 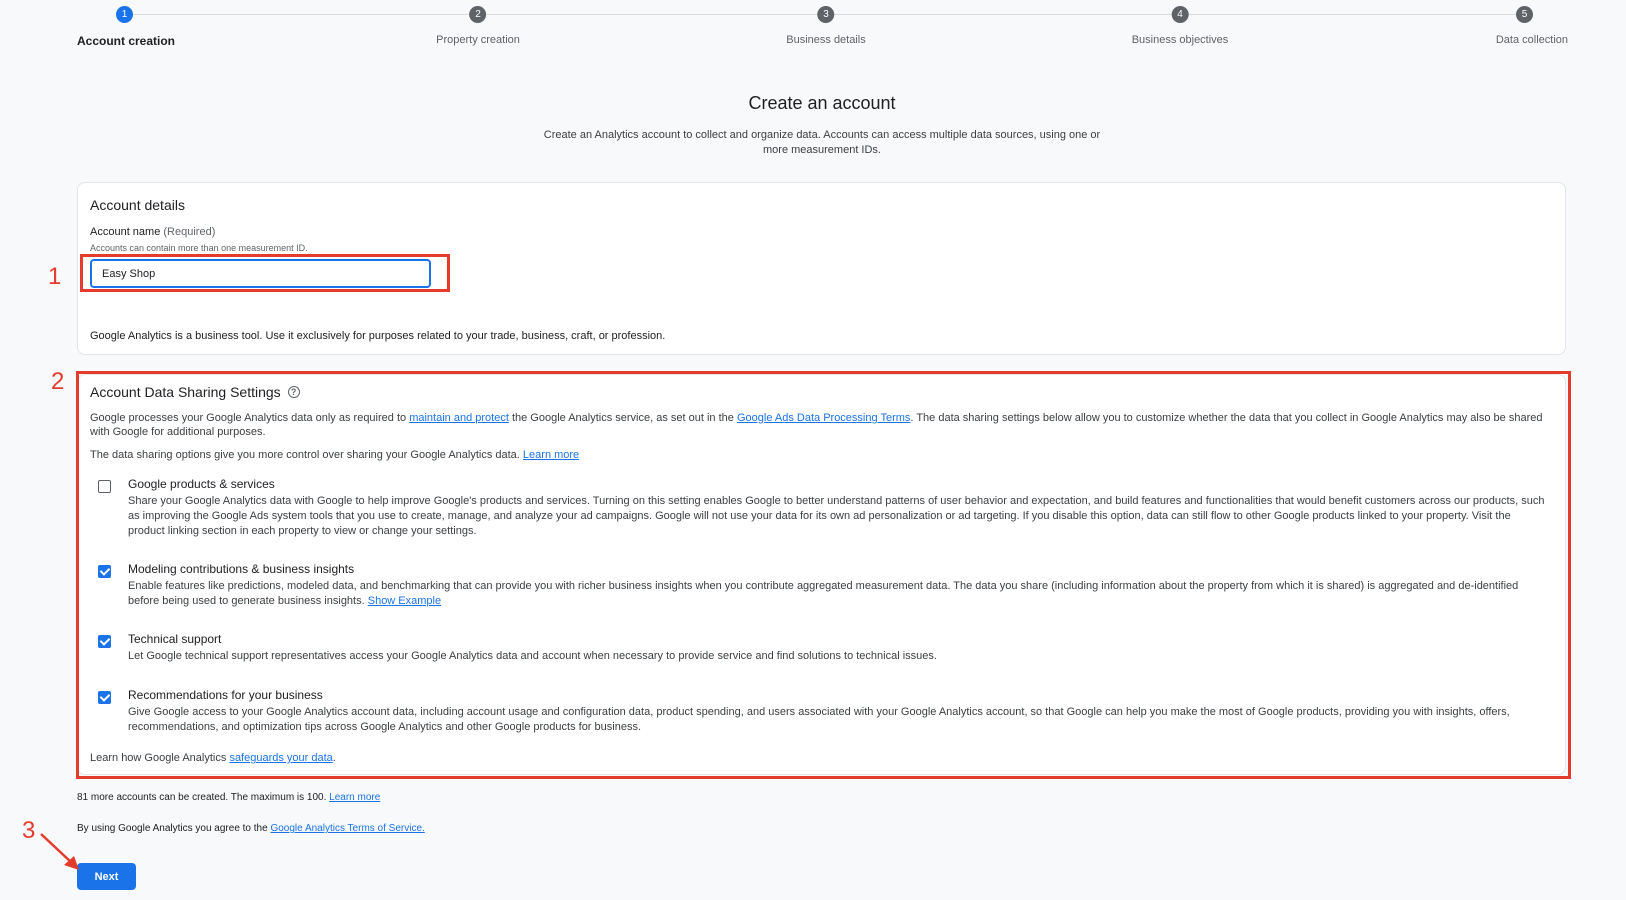 What do you see at coordinates (59, 851) in the screenshot?
I see `annotation-arrow-icon` at bounding box center [59, 851].